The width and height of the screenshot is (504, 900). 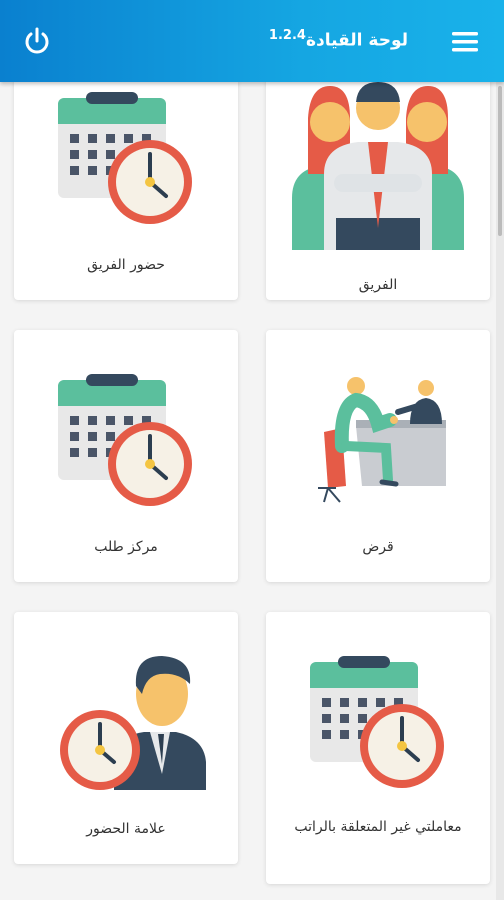 What do you see at coordinates (126, 829) in the screenshot?
I see `card-label: علامة الحضور` at bounding box center [126, 829].